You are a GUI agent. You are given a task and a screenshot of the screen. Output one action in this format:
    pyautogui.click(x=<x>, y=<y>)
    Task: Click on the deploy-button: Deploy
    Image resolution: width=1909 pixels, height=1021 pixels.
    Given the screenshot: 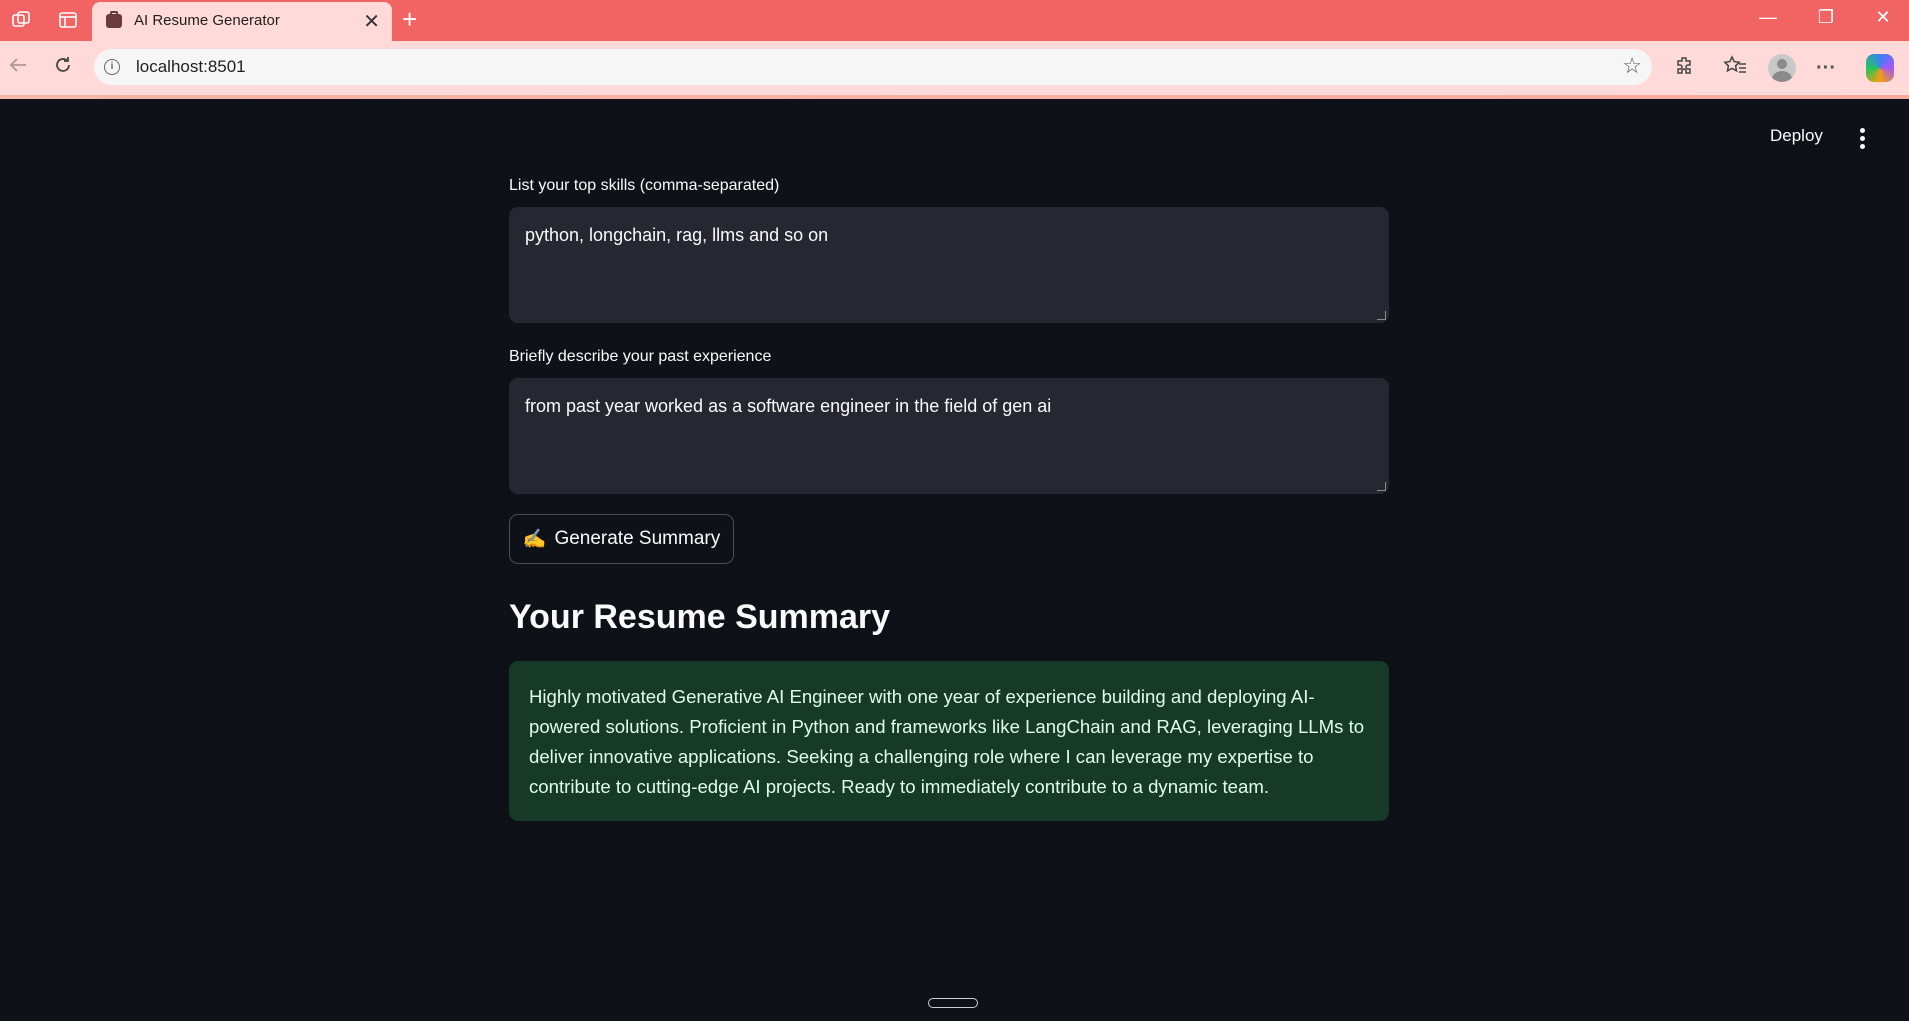 What is the action you would take?
    pyautogui.click(x=1796, y=136)
    